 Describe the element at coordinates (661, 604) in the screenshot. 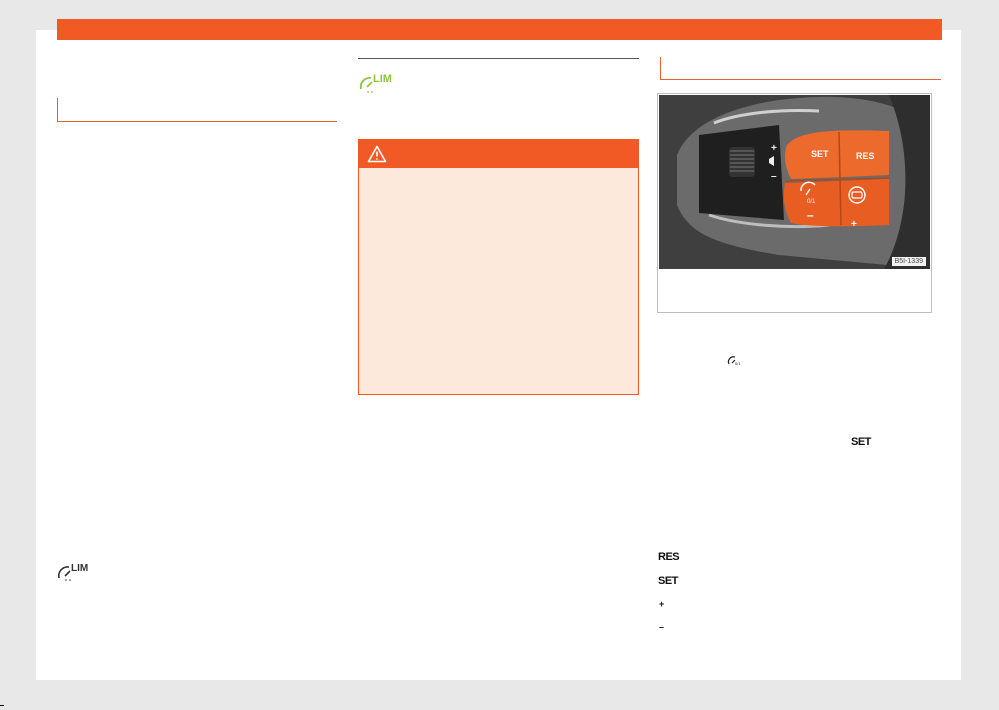

I see `legend-plus-key: +` at that location.